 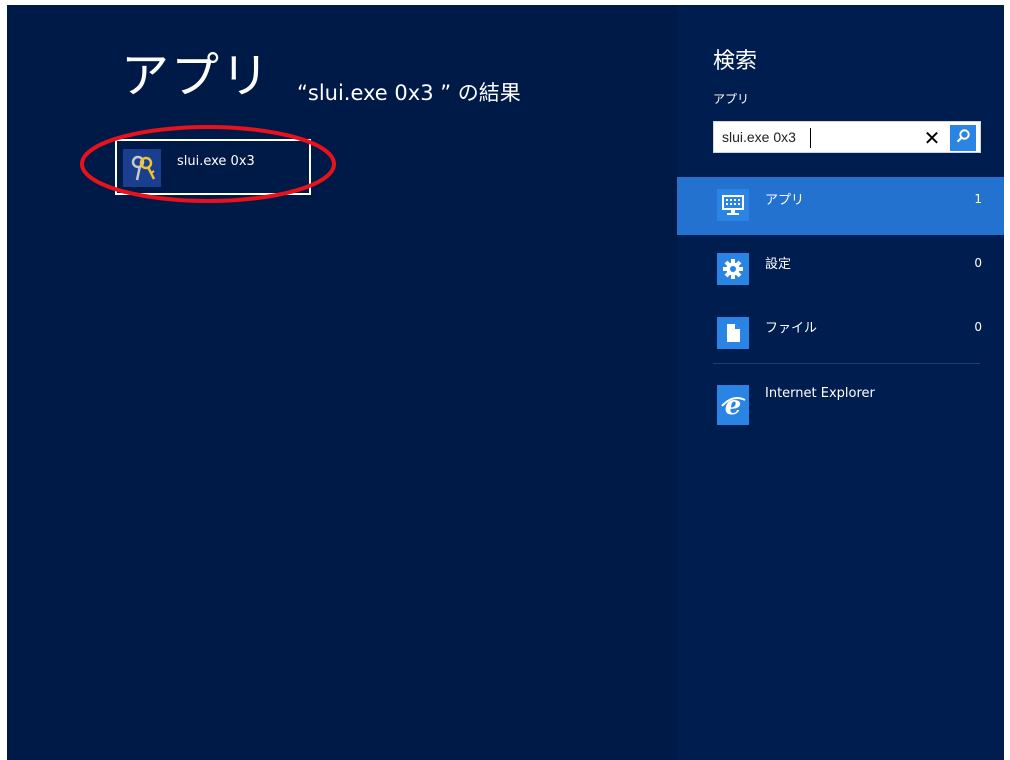 I want to click on search-icon, so click(x=963, y=138).